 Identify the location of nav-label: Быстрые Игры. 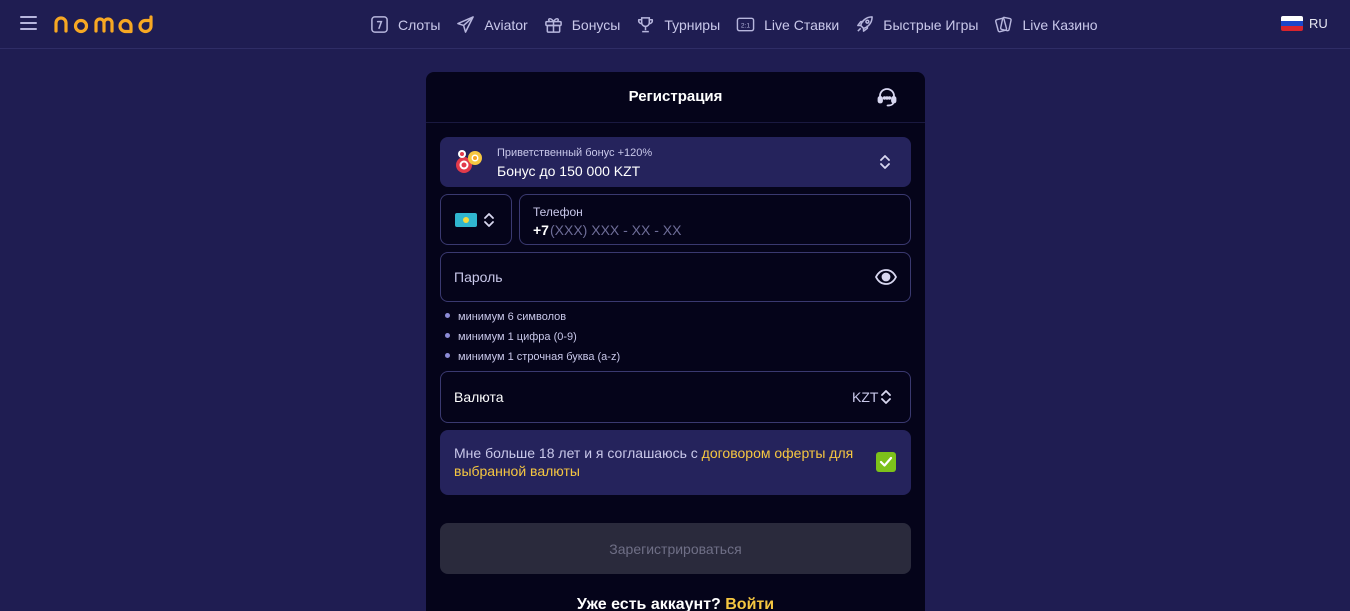
(931, 24).